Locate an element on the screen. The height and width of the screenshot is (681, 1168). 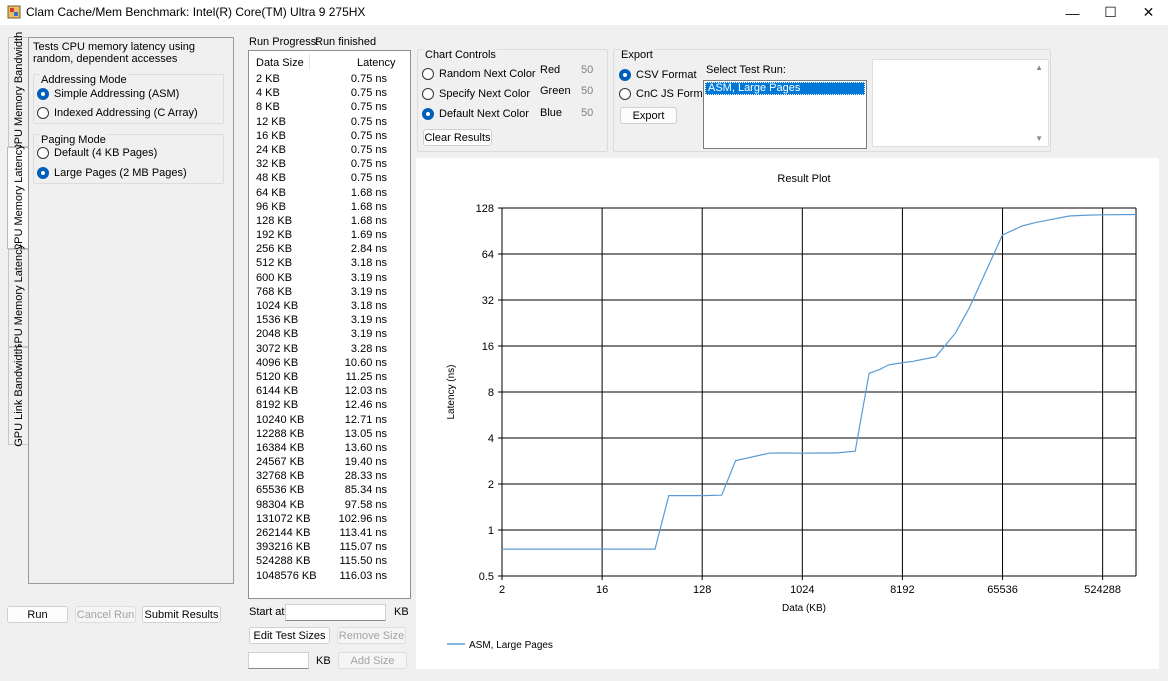
x-tick-label: 65536 is located at coordinates (1002, 590).